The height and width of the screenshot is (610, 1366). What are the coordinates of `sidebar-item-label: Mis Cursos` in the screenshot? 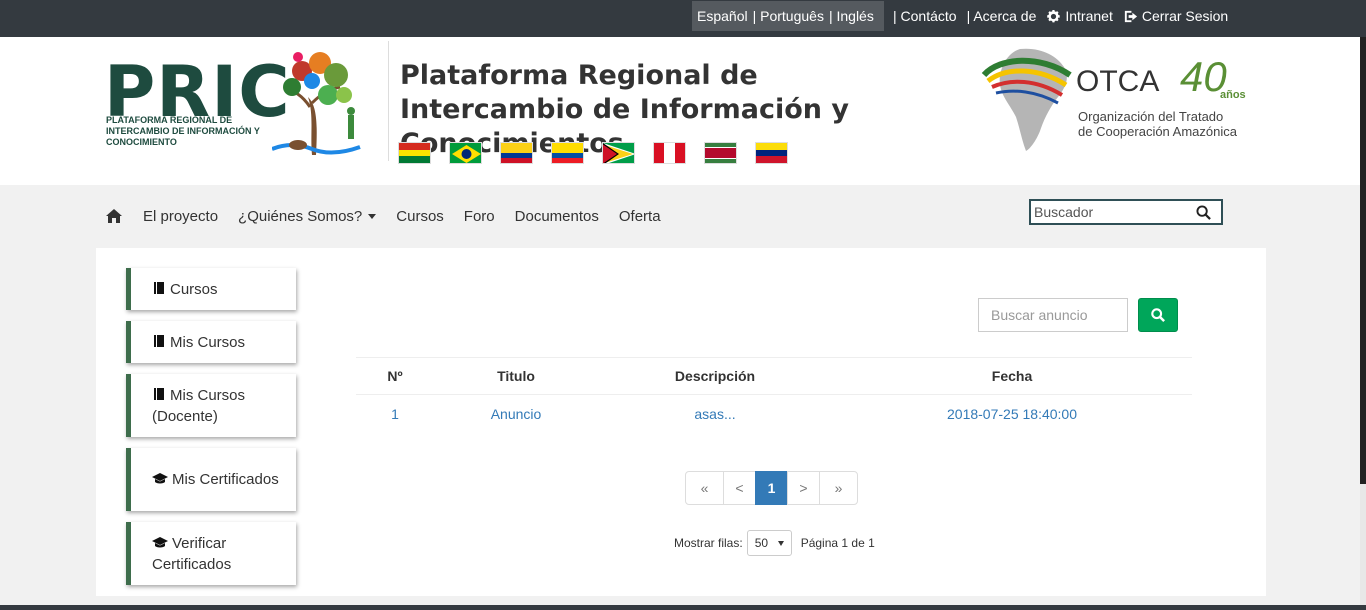 It's located at (198, 342).